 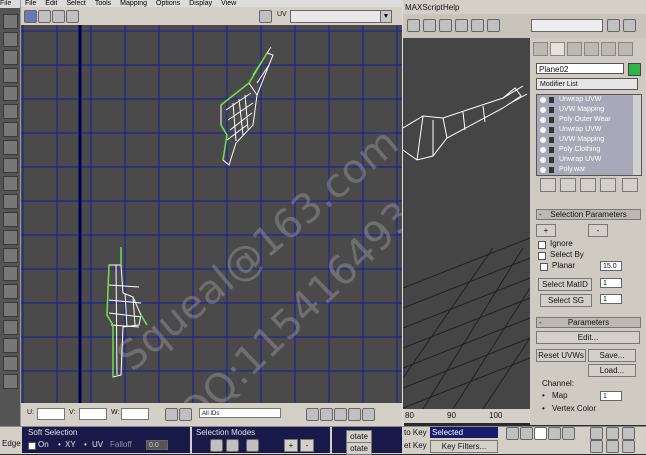 I want to click on menu-file: File, so click(x=30, y=3).